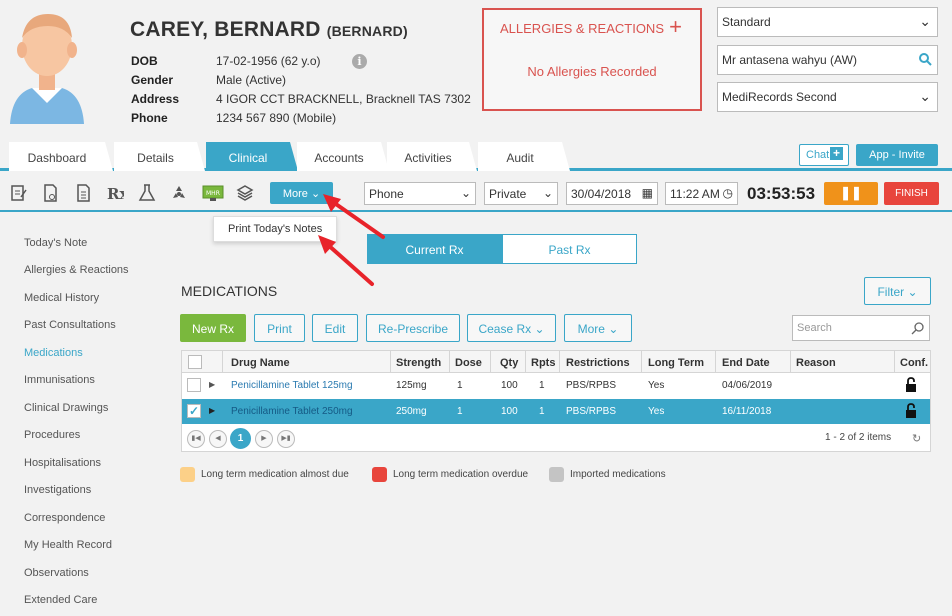 The height and width of the screenshot is (616, 952). I want to click on finish-button: FINISH, so click(911, 193).